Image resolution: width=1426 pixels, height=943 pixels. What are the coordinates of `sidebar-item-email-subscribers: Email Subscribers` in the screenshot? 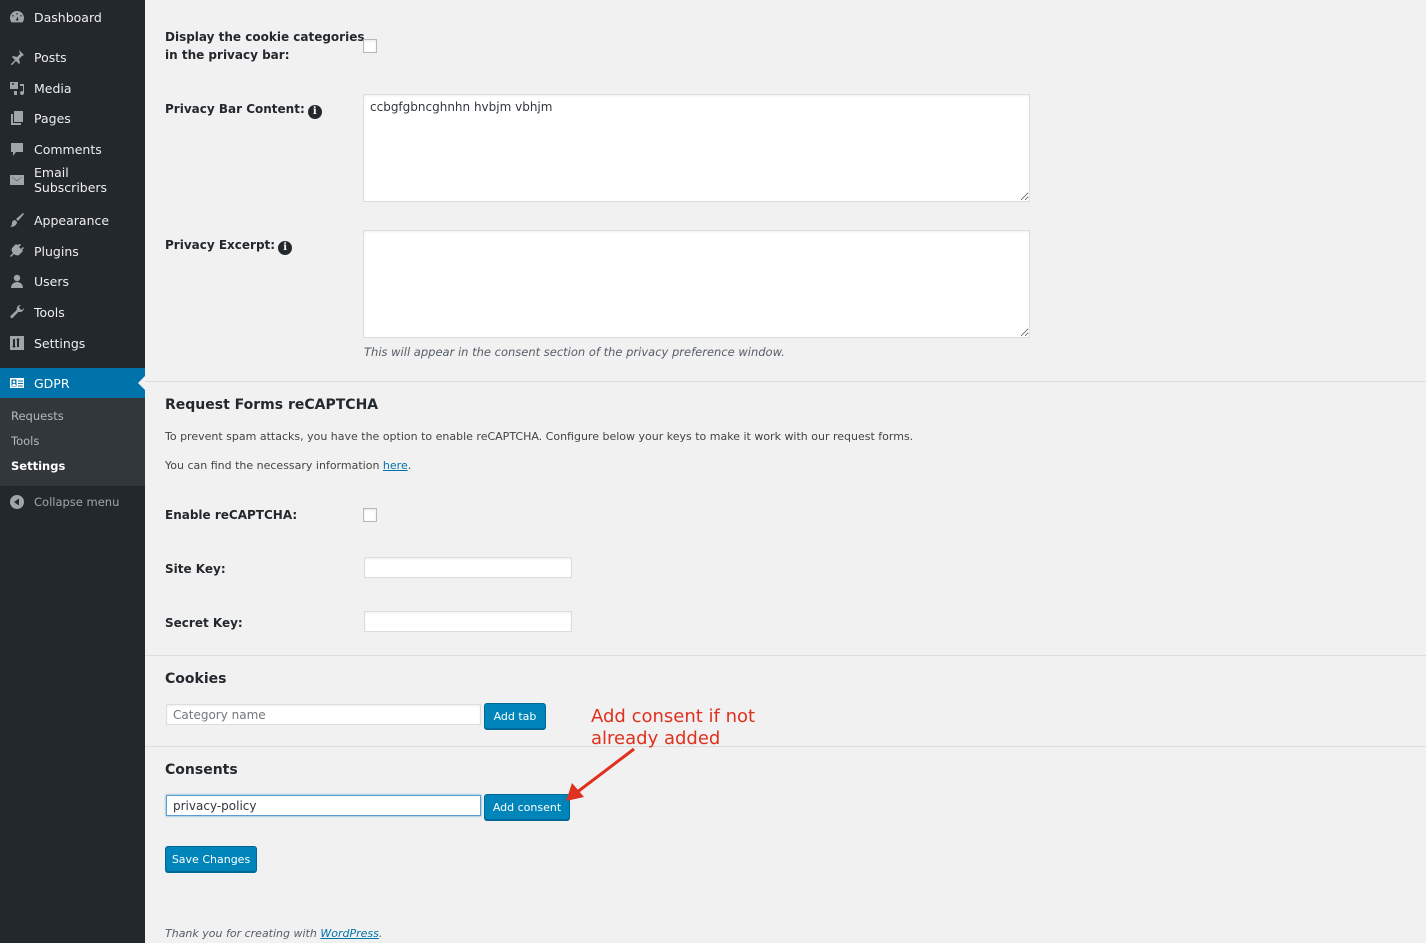 It's located at (72, 180).